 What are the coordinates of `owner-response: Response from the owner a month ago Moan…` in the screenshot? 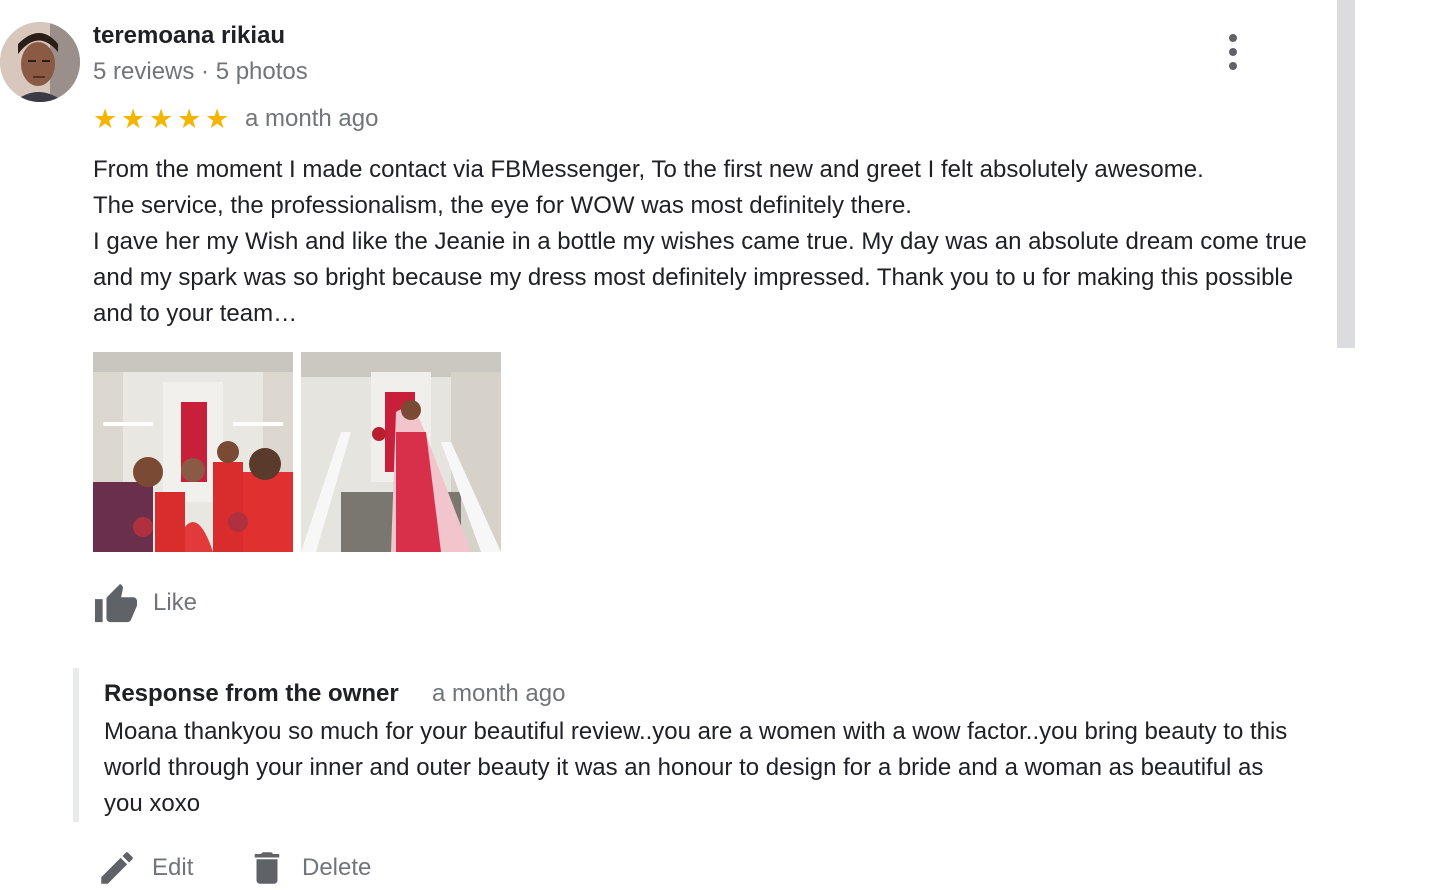 It's located at (691, 745).